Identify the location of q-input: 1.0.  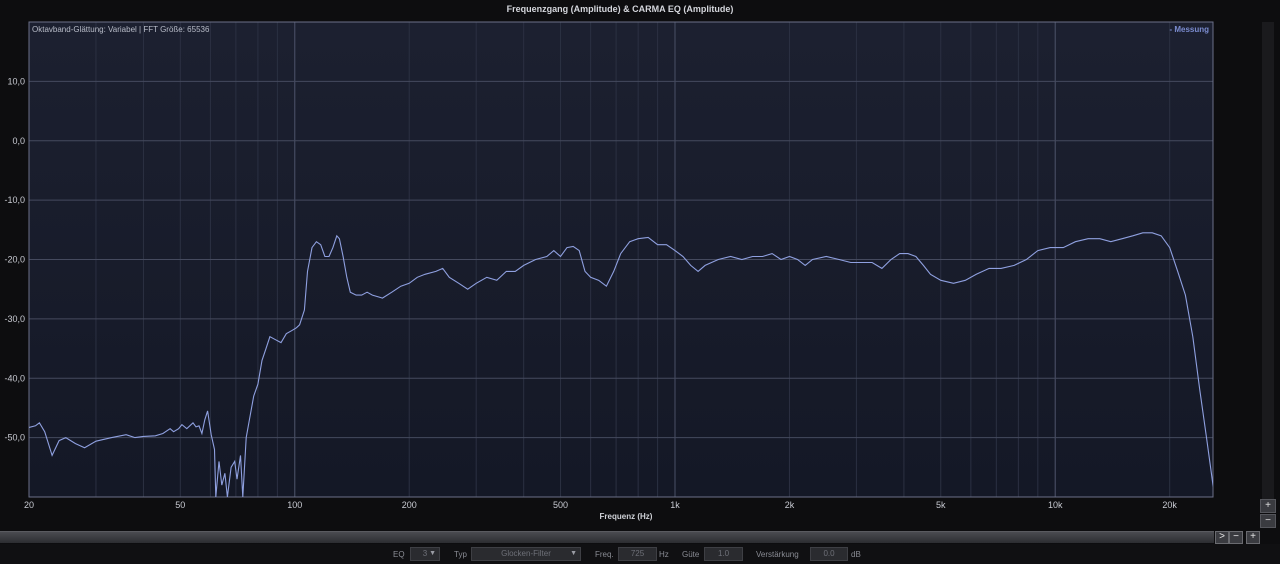
(723, 554).